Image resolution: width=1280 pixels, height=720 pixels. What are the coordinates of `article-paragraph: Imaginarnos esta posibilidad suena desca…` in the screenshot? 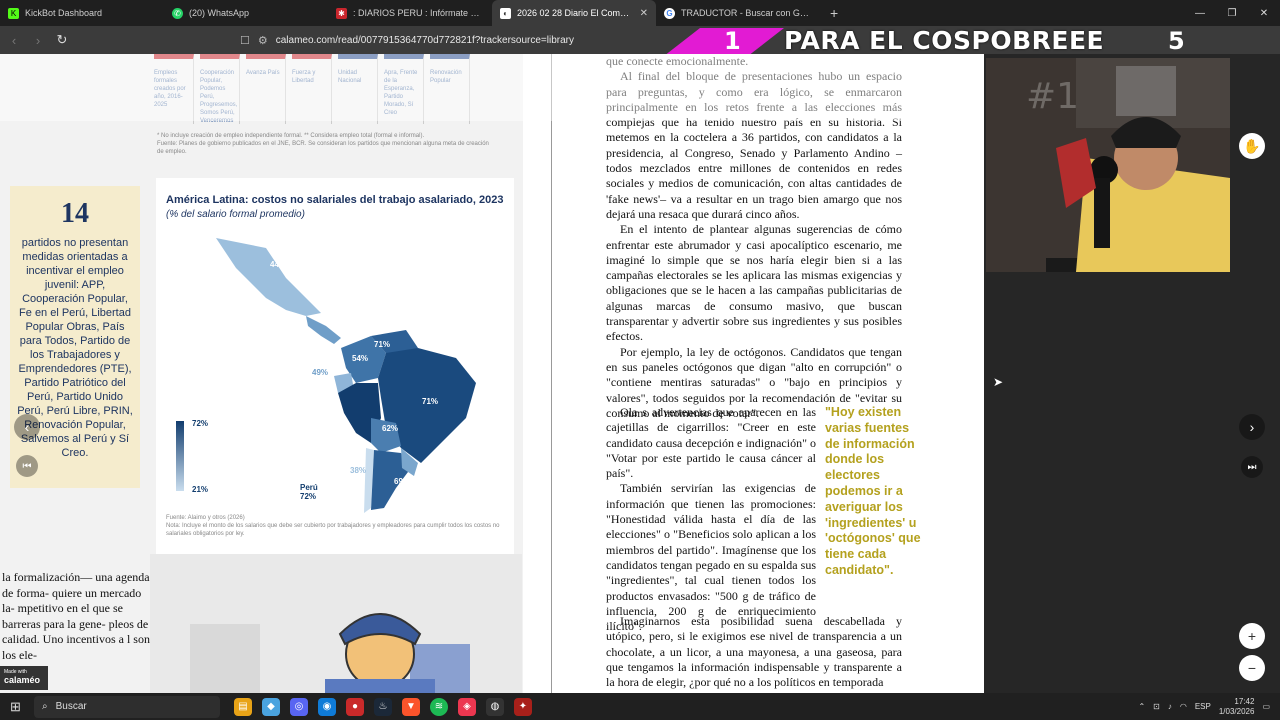 It's located at (754, 652).